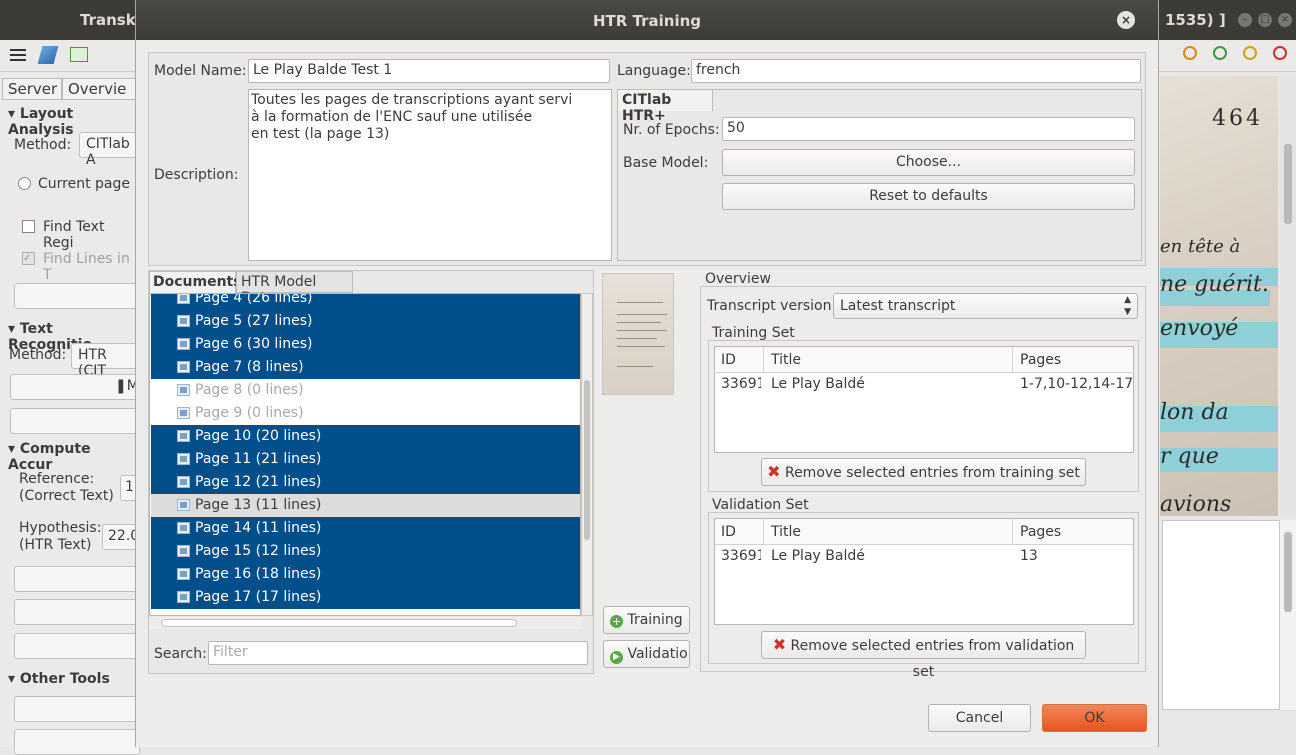 Image resolution: width=1296 pixels, height=755 pixels. I want to click on page-list-item: Page 10 (20 lines), so click(365, 436).